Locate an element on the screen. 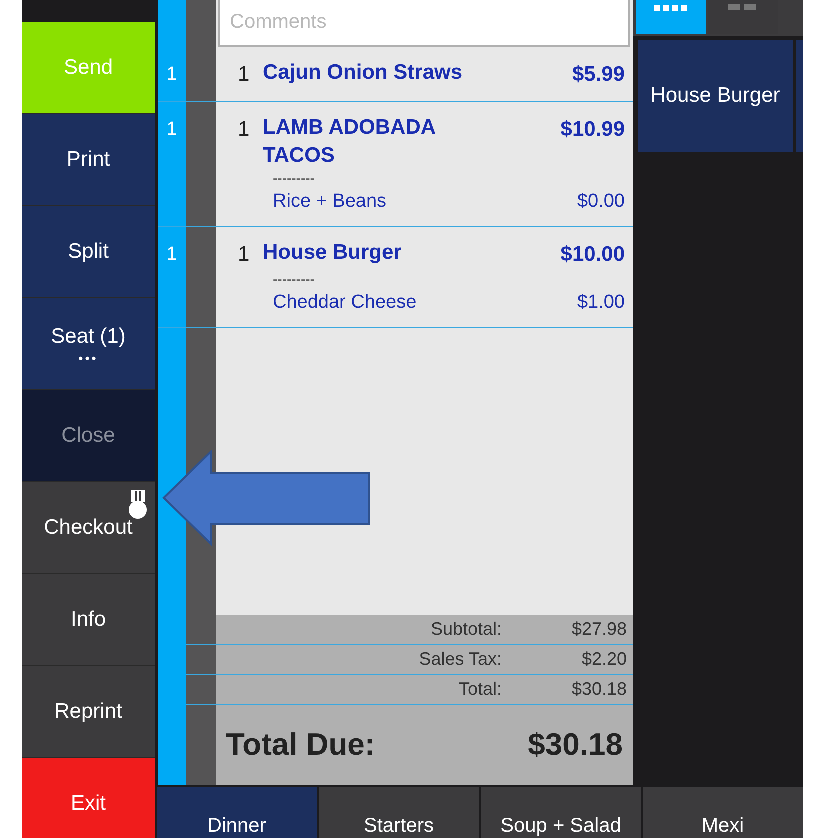  arrow-icon is located at coordinates (267, 498).